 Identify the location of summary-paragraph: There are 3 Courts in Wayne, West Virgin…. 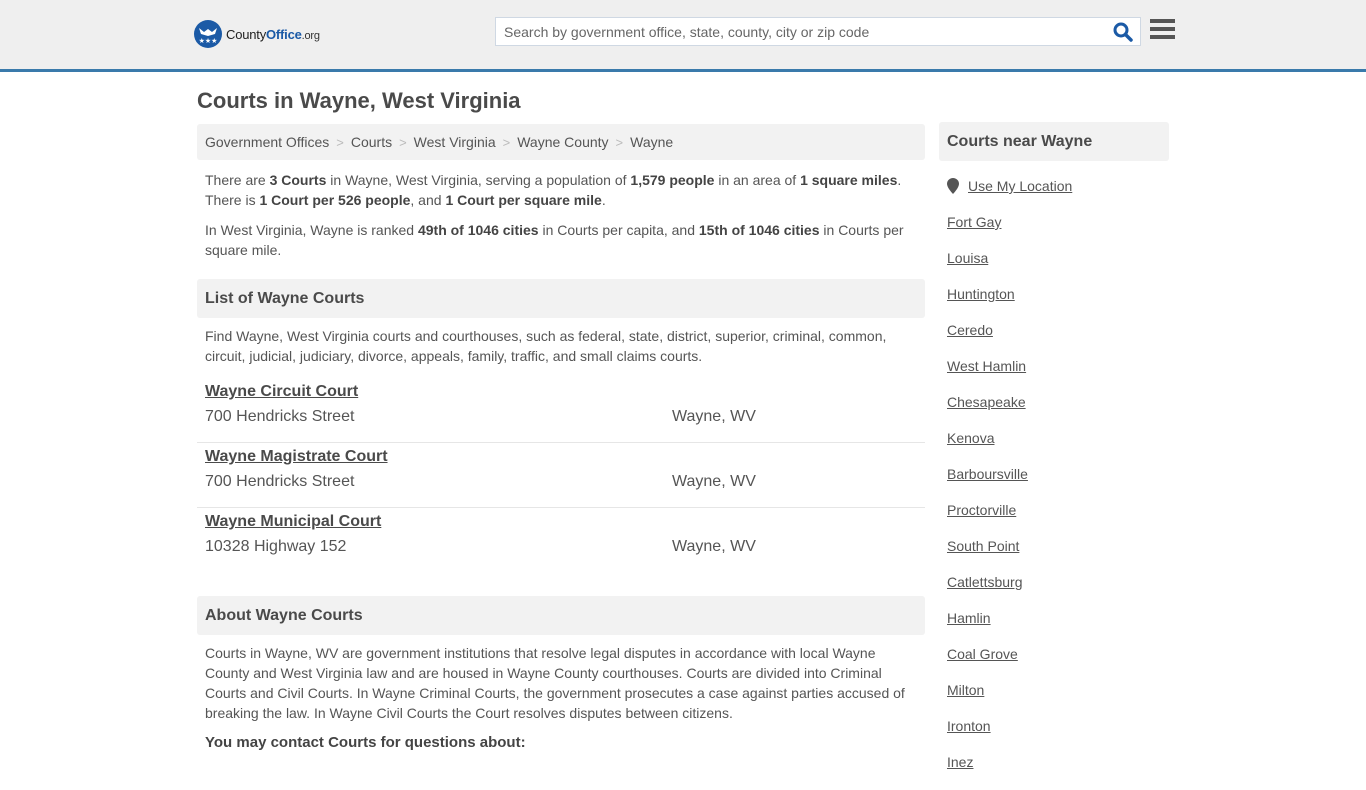
(553, 190).